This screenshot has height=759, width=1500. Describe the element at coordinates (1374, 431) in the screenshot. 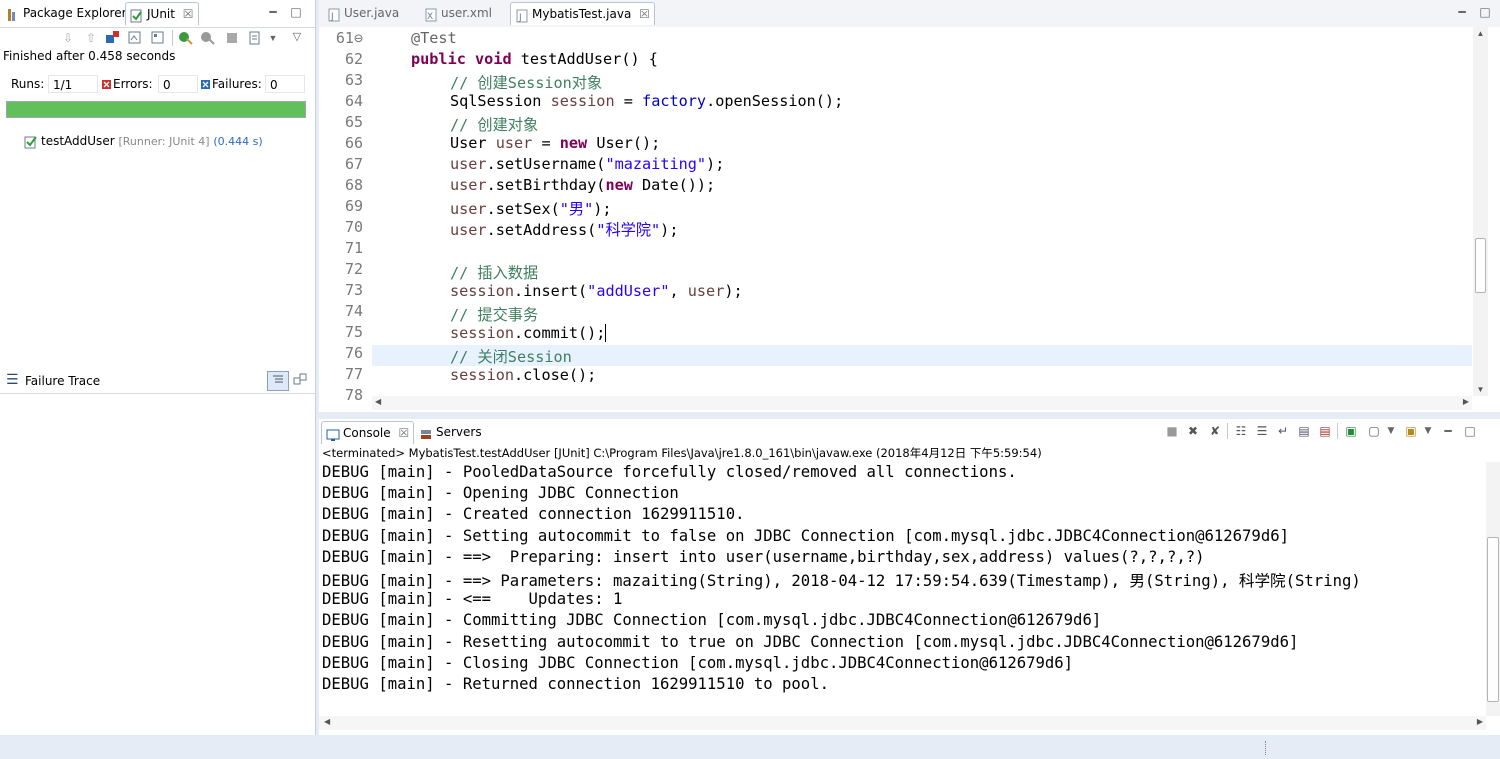

I see `display-console-icon: ▢` at that location.